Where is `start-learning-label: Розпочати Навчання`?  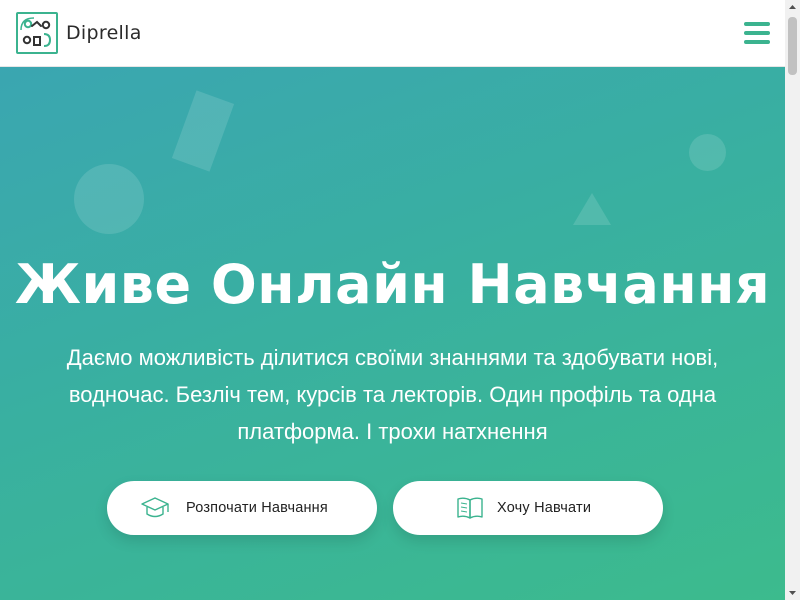 start-learning-label: Розпочати Навчання is located at coordinates (257, 508).